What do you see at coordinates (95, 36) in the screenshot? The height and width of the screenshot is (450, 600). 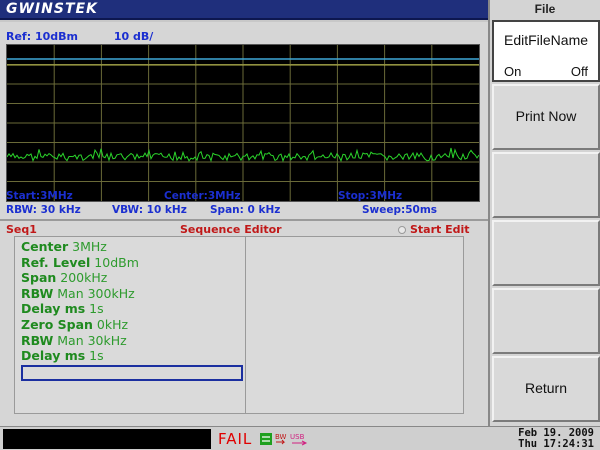 I see `ref-row: Ref: 10dBm 10 dB/` at bounding box center [95, 36].